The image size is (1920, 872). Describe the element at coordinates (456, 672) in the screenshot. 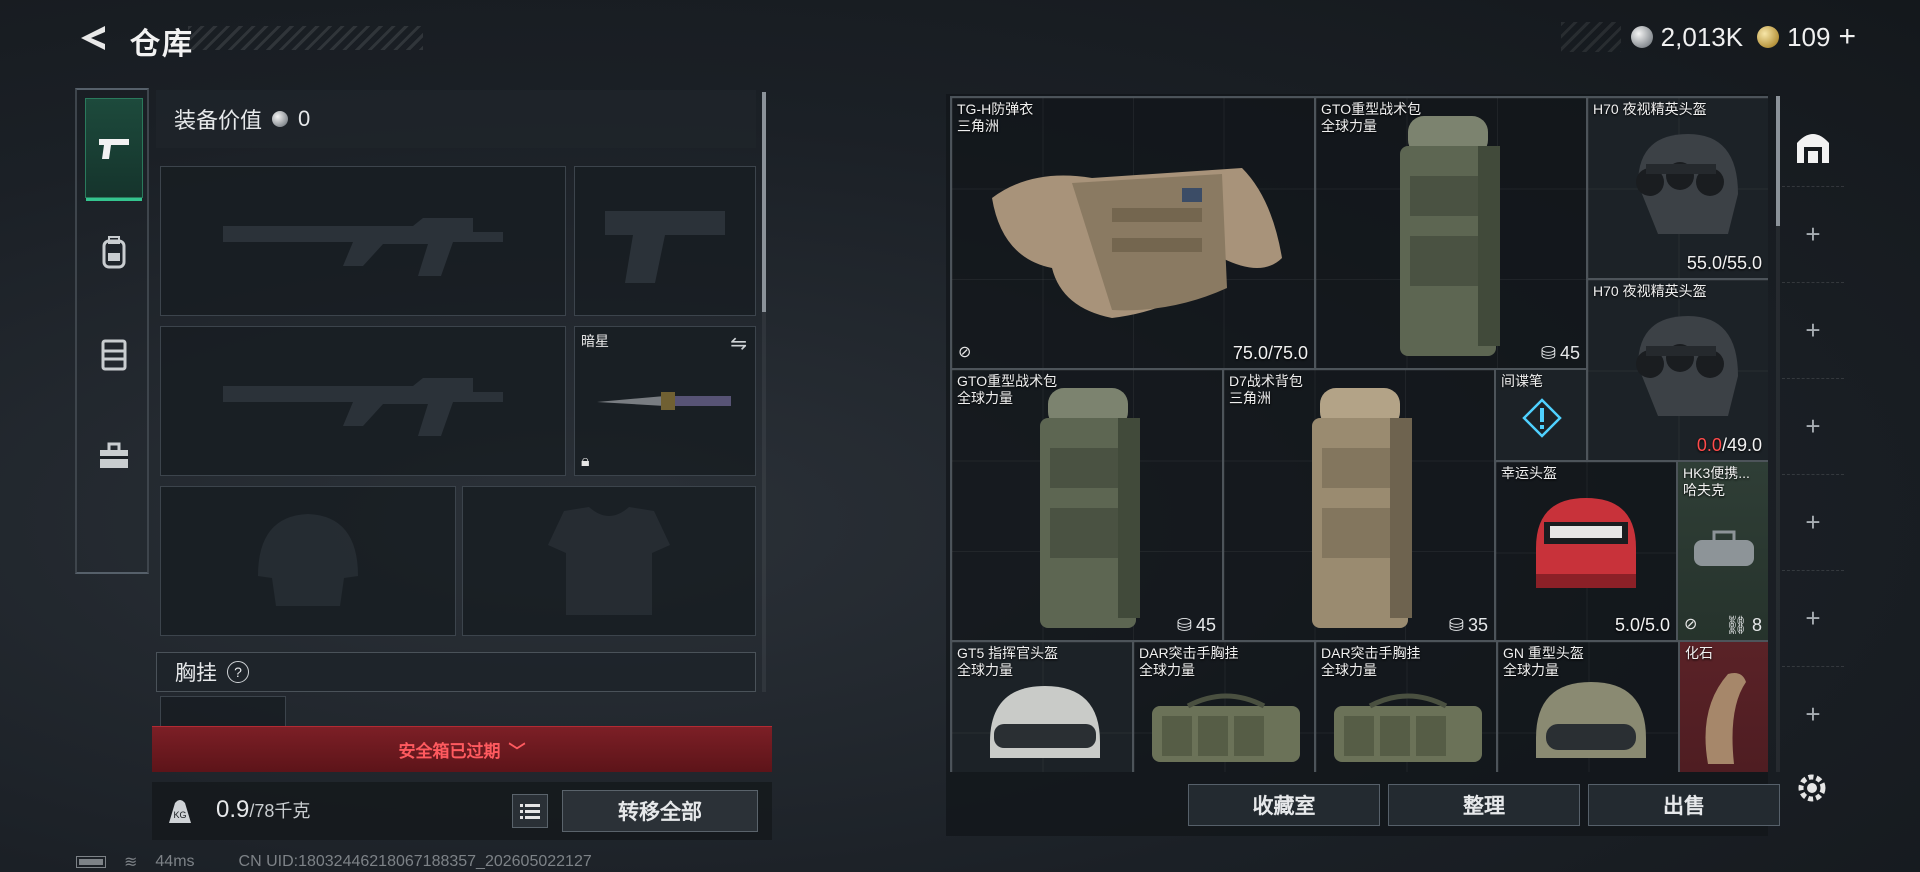

I see `chest-rig-header: 胸挂 ?` at that location.